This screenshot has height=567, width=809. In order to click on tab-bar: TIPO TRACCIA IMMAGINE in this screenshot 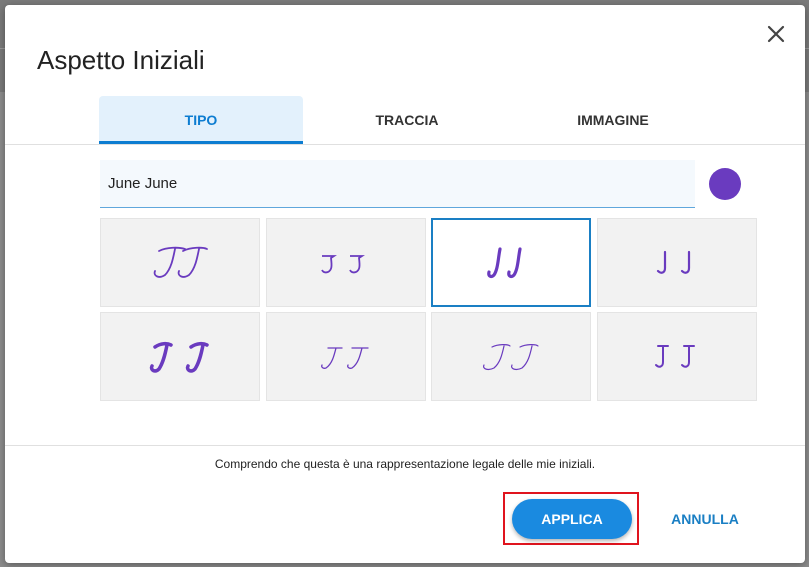, I will do `click(407, 120)`.